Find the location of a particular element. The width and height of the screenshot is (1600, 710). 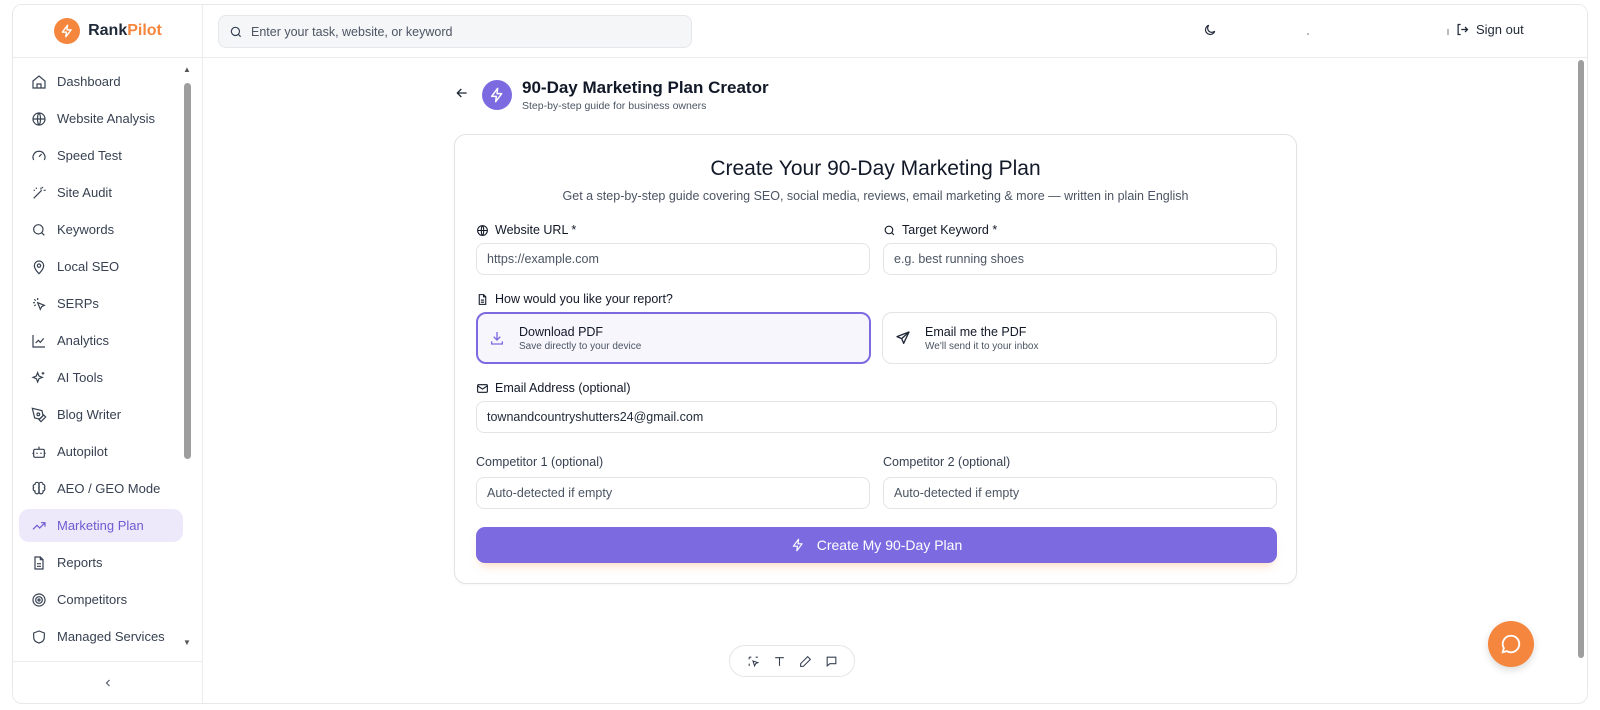

chat-bubble-icon is located at coordinates (1511, 644).